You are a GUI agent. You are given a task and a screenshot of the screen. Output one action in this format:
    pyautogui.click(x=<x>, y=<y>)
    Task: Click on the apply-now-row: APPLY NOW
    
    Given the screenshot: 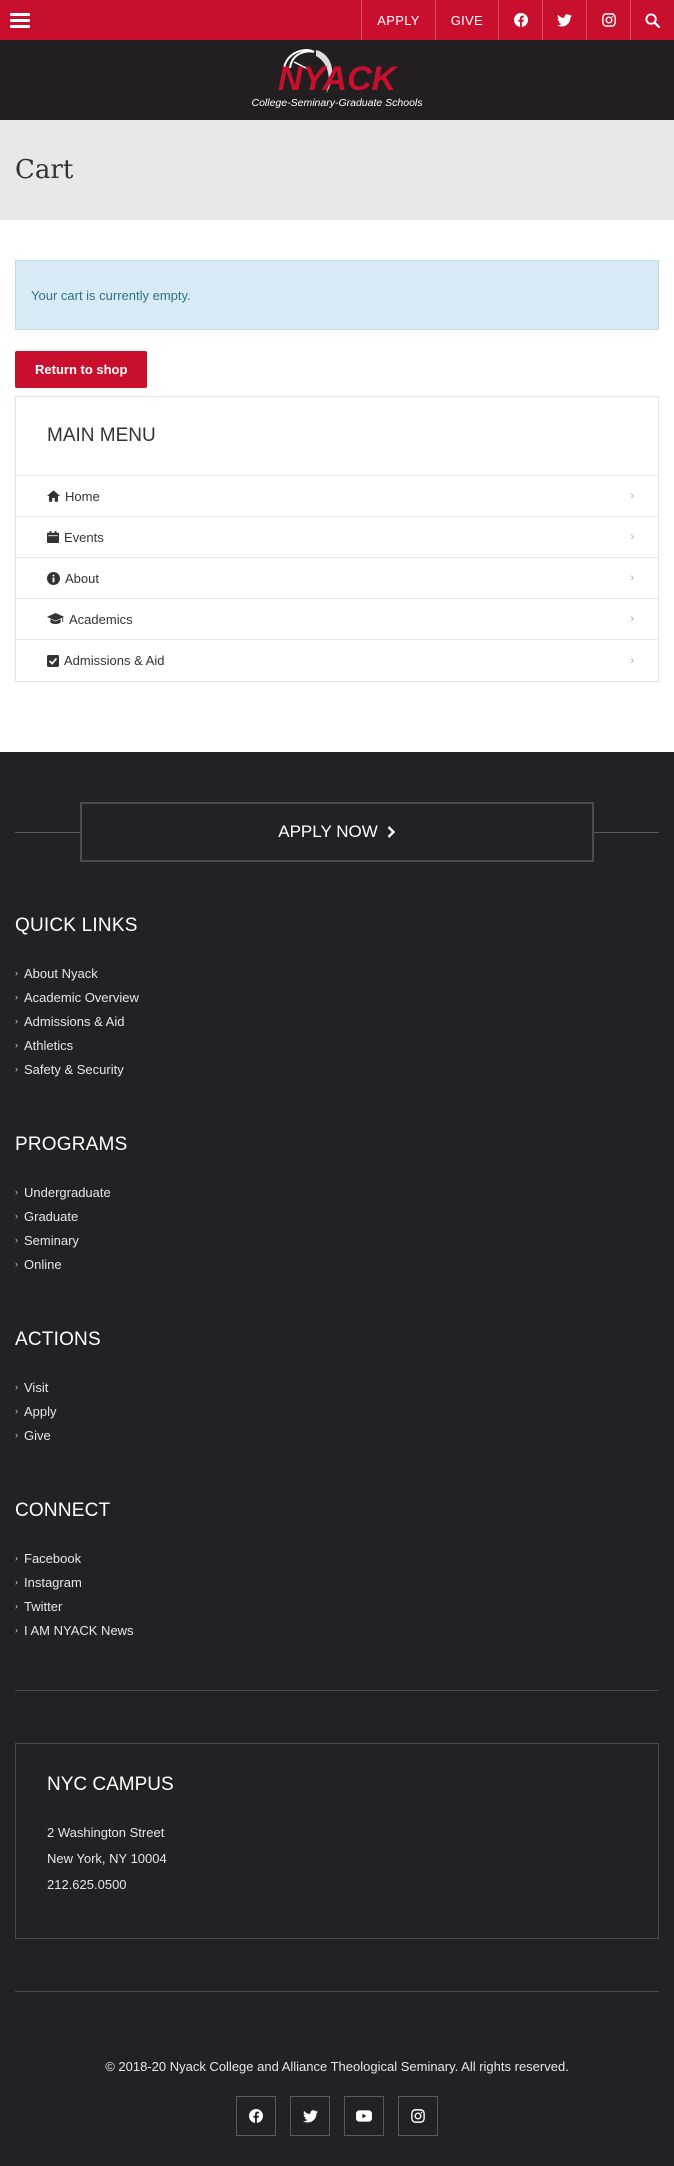 What is the action you would take?
    pyautogui.click(x=337, y=832)
    